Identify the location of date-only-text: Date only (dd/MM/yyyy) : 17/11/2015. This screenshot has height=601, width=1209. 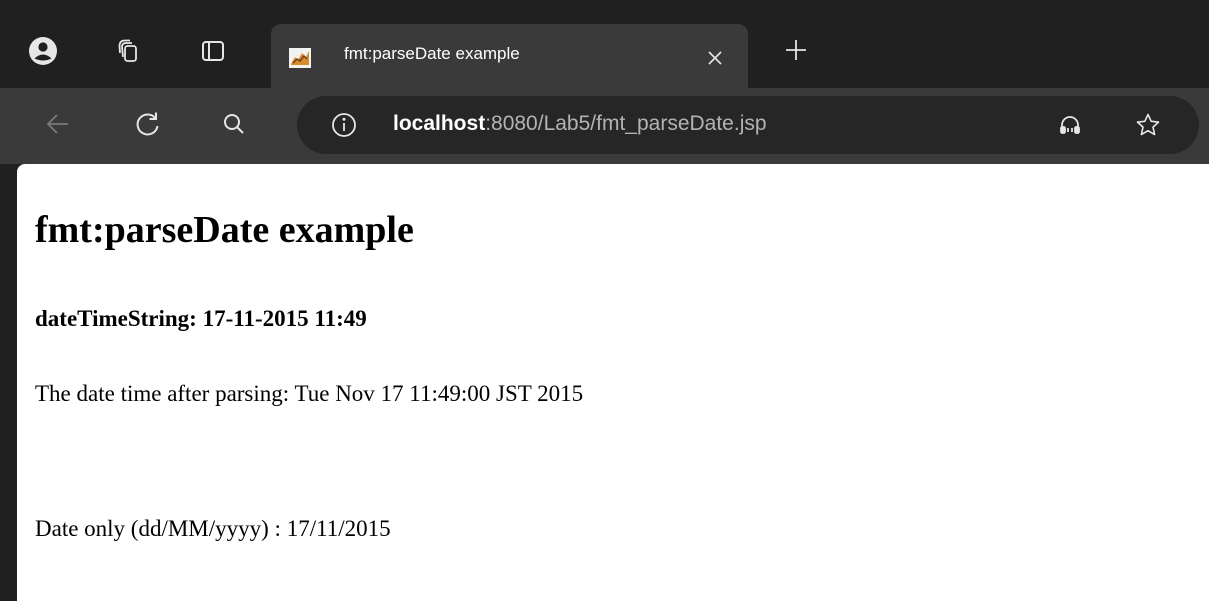
(213, 528).